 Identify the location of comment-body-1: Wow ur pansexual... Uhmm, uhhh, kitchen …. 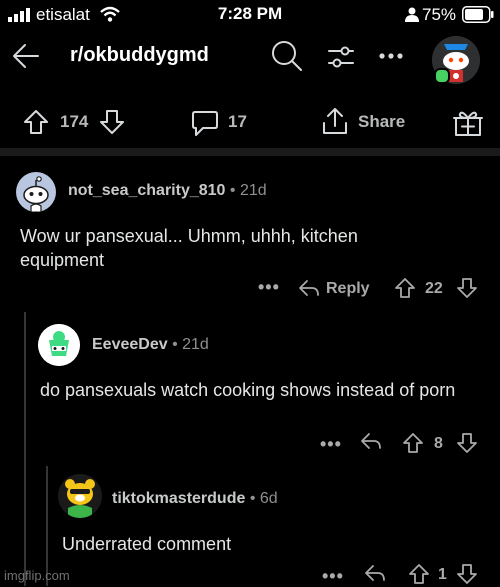
(189, 248).